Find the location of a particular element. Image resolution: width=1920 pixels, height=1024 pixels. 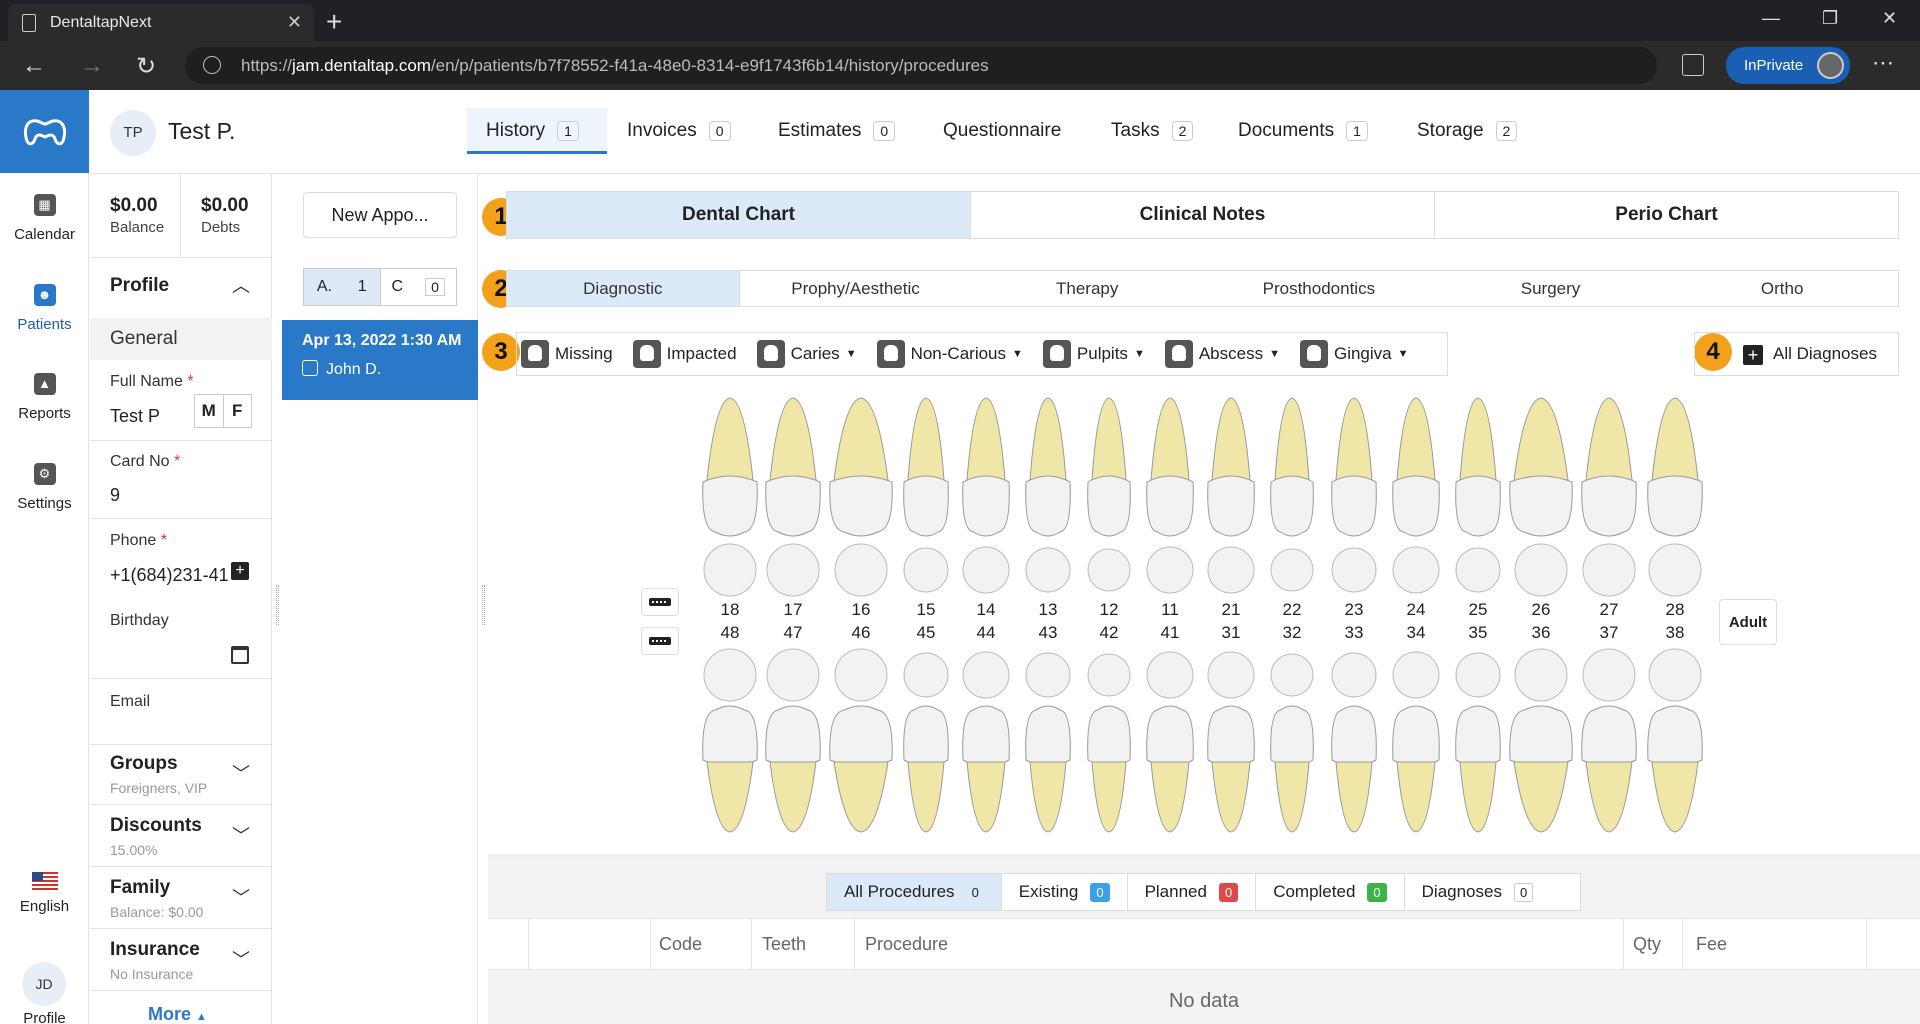

tooth-number-lower: 44 is located at coordinates (986, 632).